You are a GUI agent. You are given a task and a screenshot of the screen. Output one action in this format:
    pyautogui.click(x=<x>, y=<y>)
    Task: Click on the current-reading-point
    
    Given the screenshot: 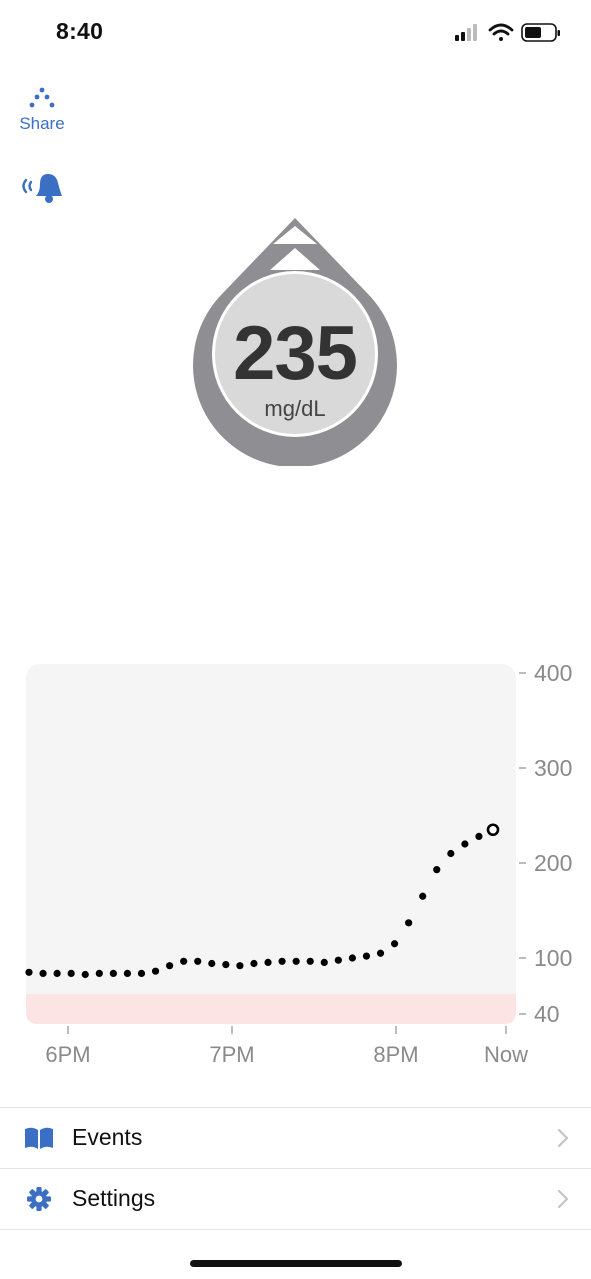 What is the action you would take?
    pyautogui.click(x=493, y=830)
    